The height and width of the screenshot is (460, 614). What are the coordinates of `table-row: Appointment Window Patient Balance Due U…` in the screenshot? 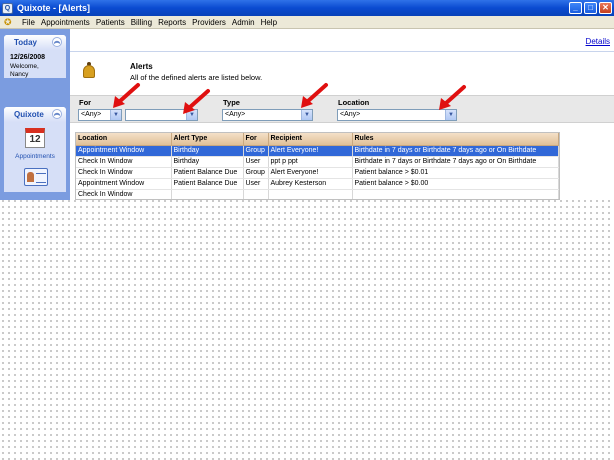 It's located at (317, 184).